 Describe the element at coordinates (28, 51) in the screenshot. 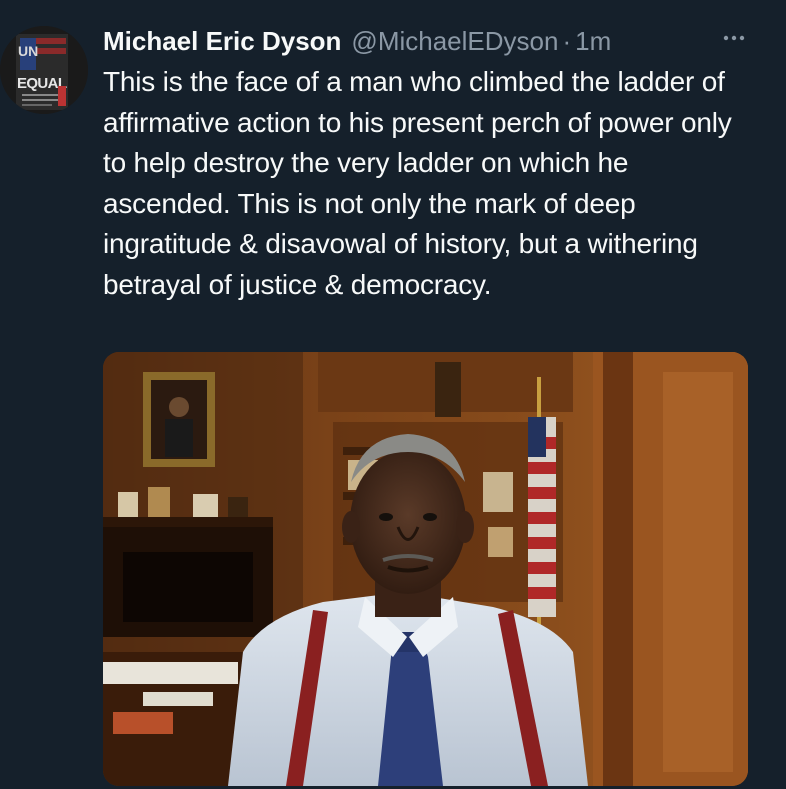

I see `svg-text: UN` at that location.